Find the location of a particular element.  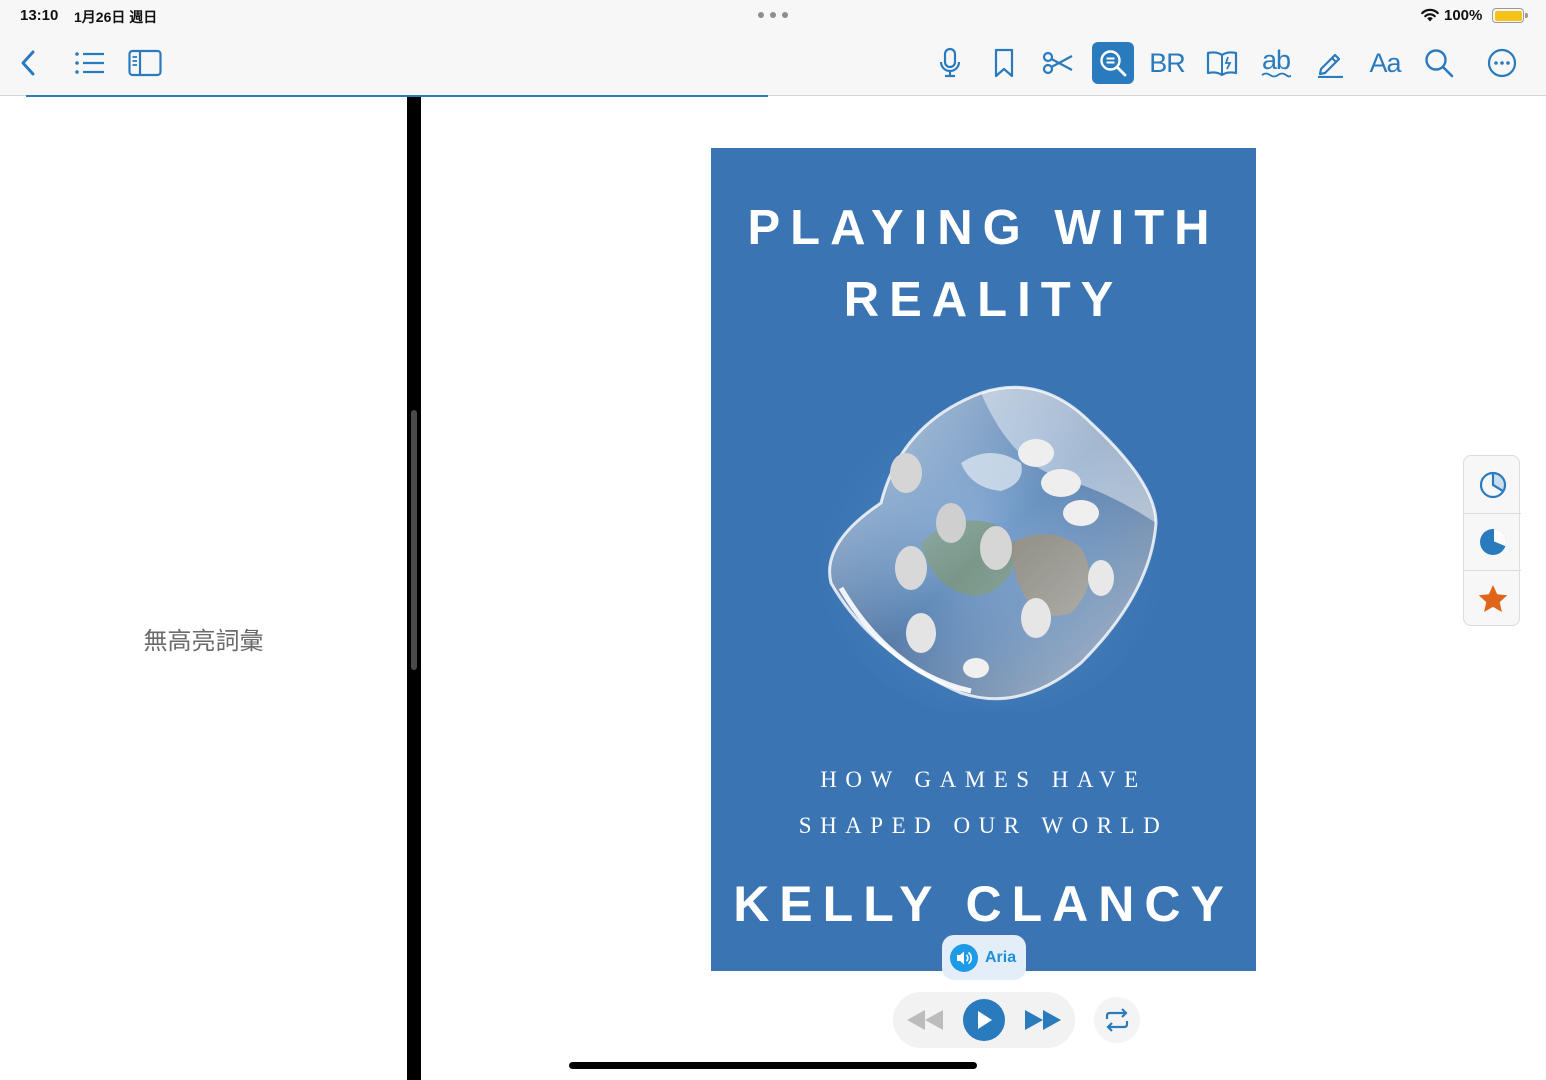

status-time: 13:10 is located at coordinates (39, 15).